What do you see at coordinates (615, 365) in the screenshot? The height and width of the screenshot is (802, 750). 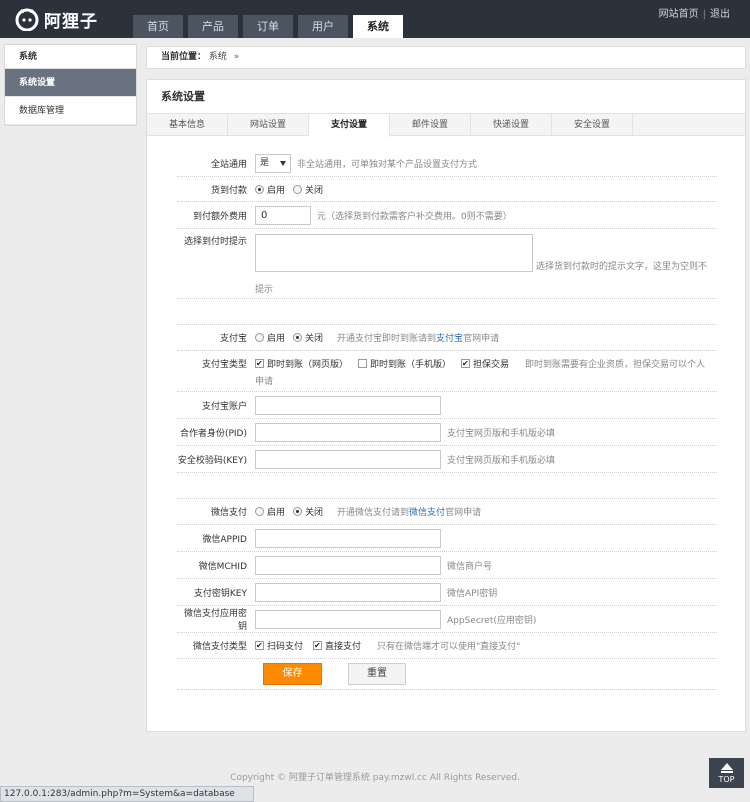 I see `alipay-type-hint: 即时到账需要有企业资质，担保交易可以个人` at bounding box center [615, 365].